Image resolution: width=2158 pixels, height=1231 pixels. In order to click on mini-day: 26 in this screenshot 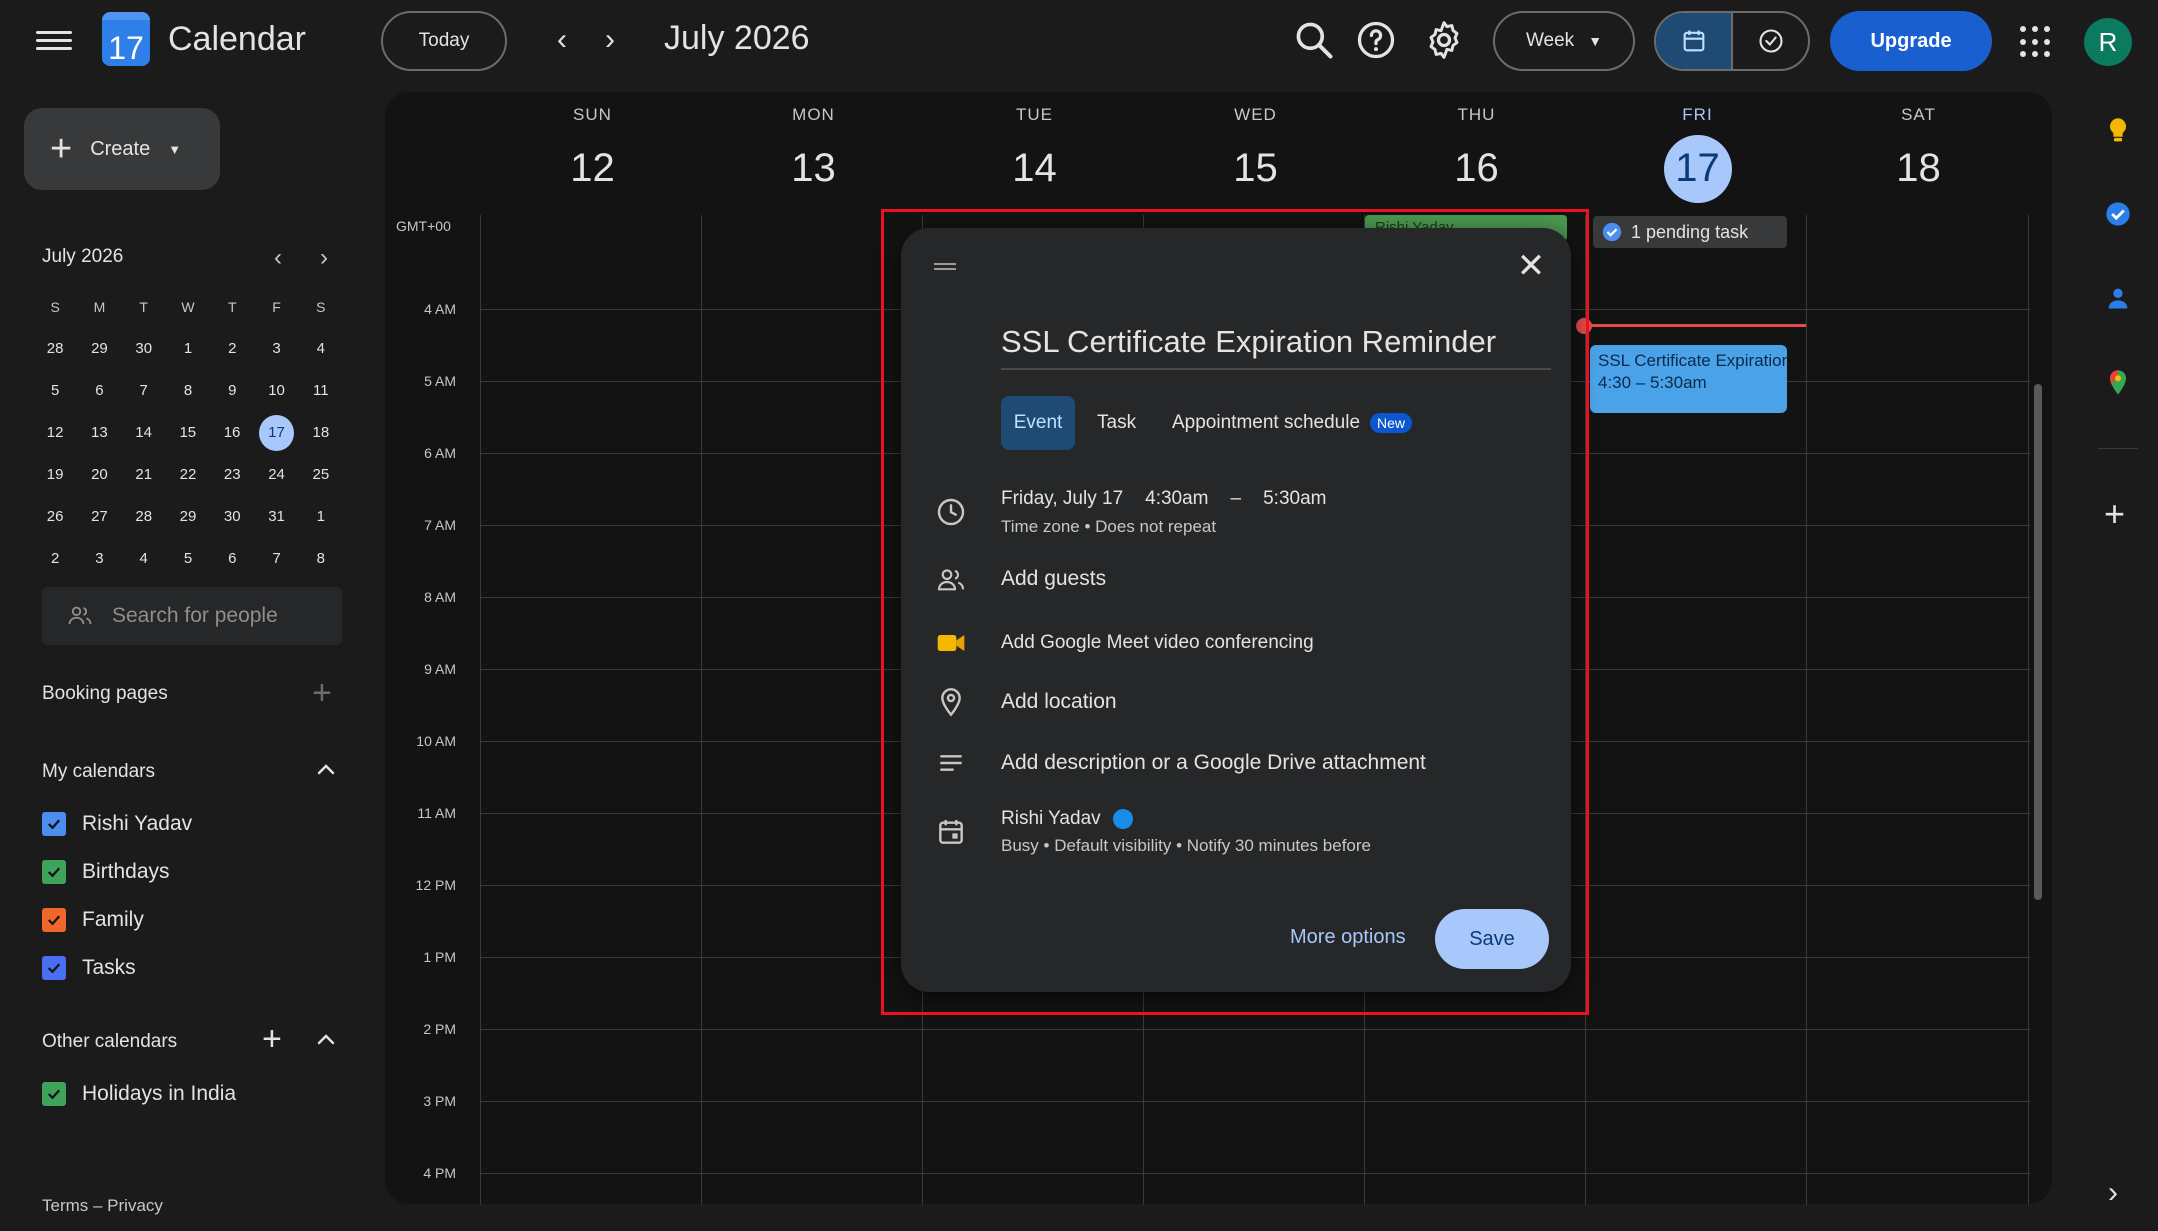, I will do `click(55, 517)`.